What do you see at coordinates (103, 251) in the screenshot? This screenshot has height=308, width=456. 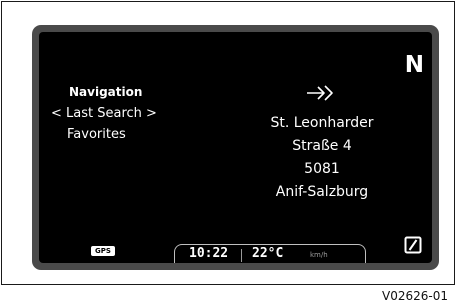 I see `gps-badge: GPS` at bounding box center [103, 251].